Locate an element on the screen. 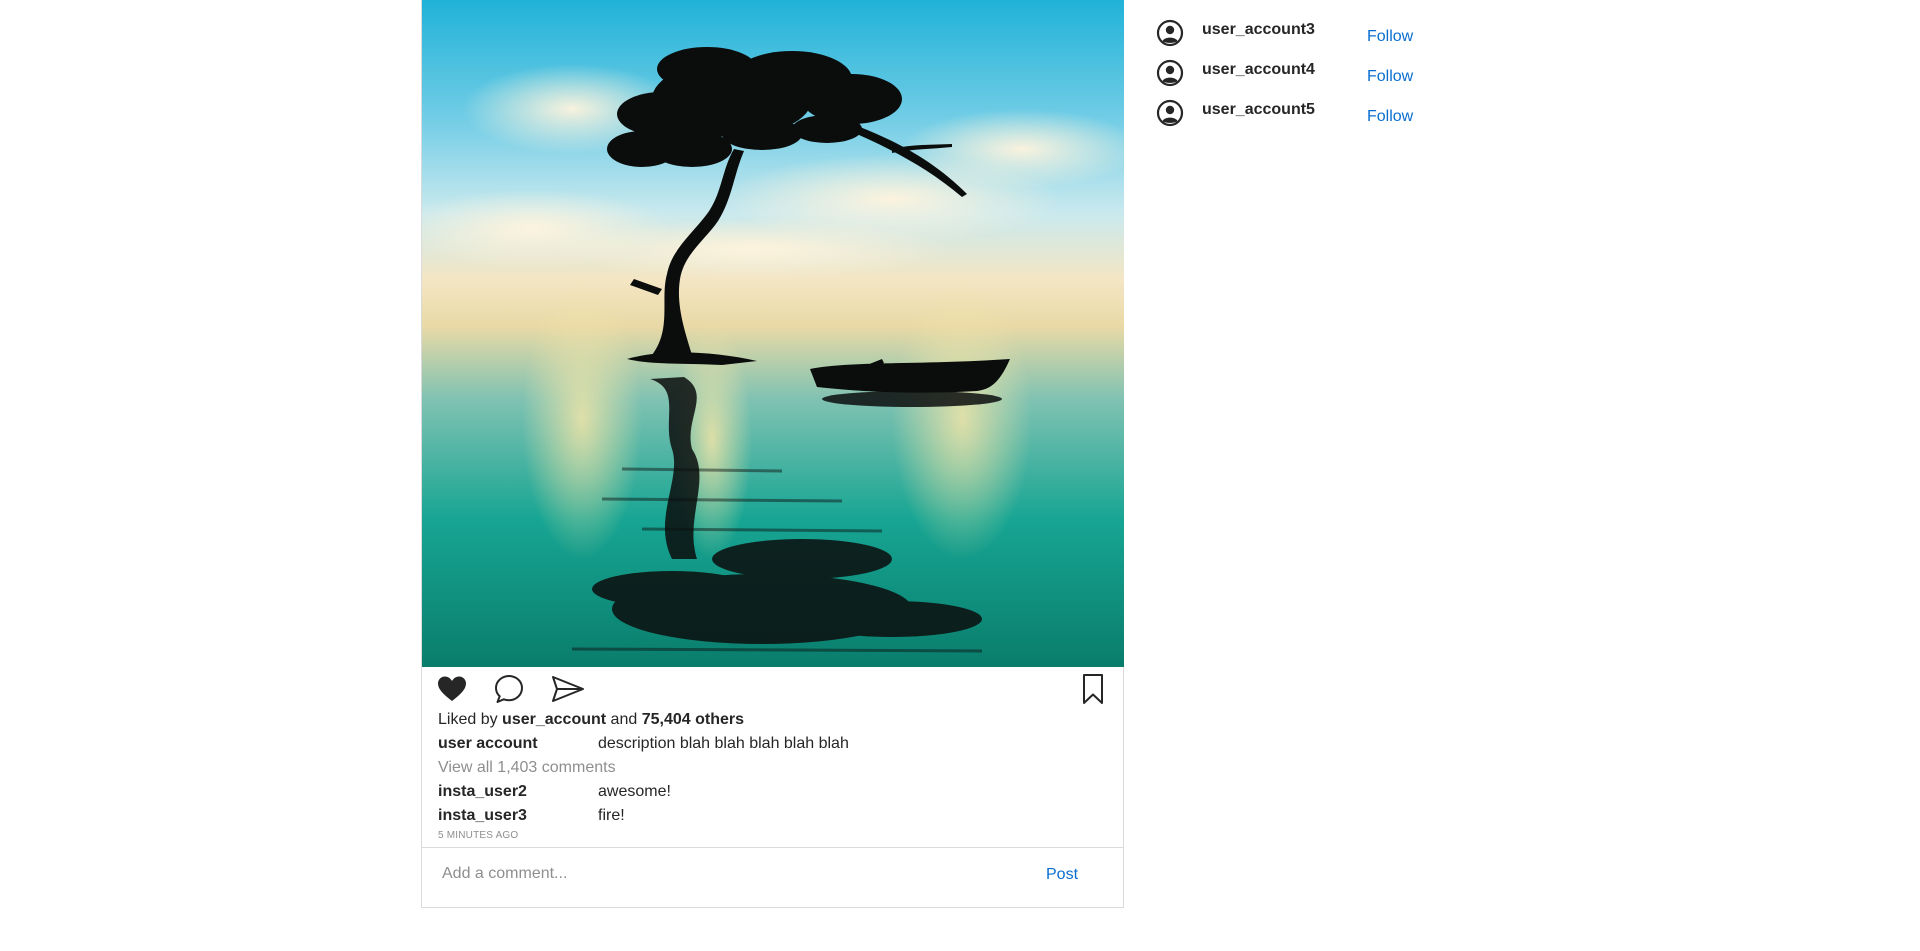 This screenshot has width=1920, height=951. post-timestamp: 5 minutes ago is located at coordinates (478, 835).